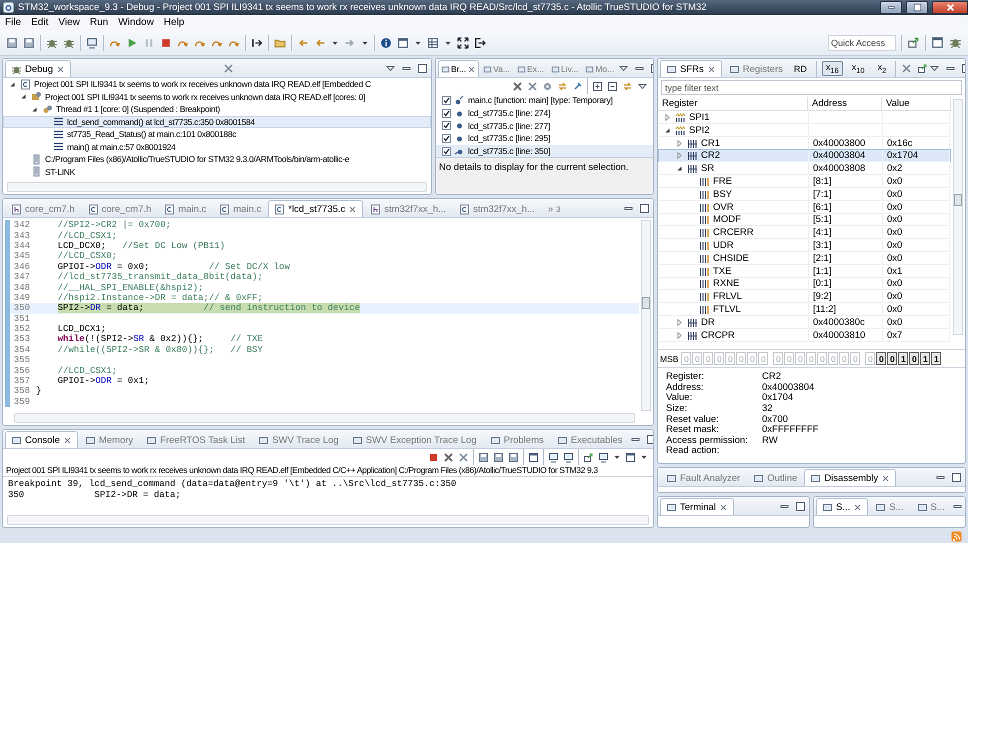  I want to click on view-tab: Outline, so click(775, 477).